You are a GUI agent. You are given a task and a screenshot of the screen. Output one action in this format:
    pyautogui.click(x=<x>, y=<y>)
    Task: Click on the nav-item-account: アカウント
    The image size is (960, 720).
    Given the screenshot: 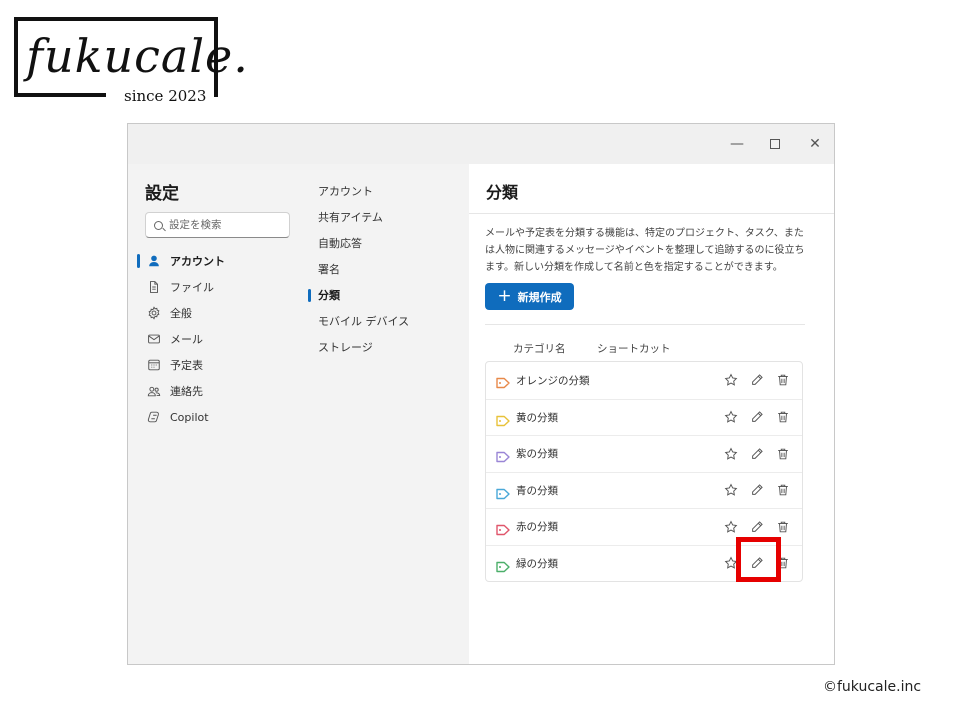 What is the action you would take?
    pyautogui.click(x=216, y=261)
    